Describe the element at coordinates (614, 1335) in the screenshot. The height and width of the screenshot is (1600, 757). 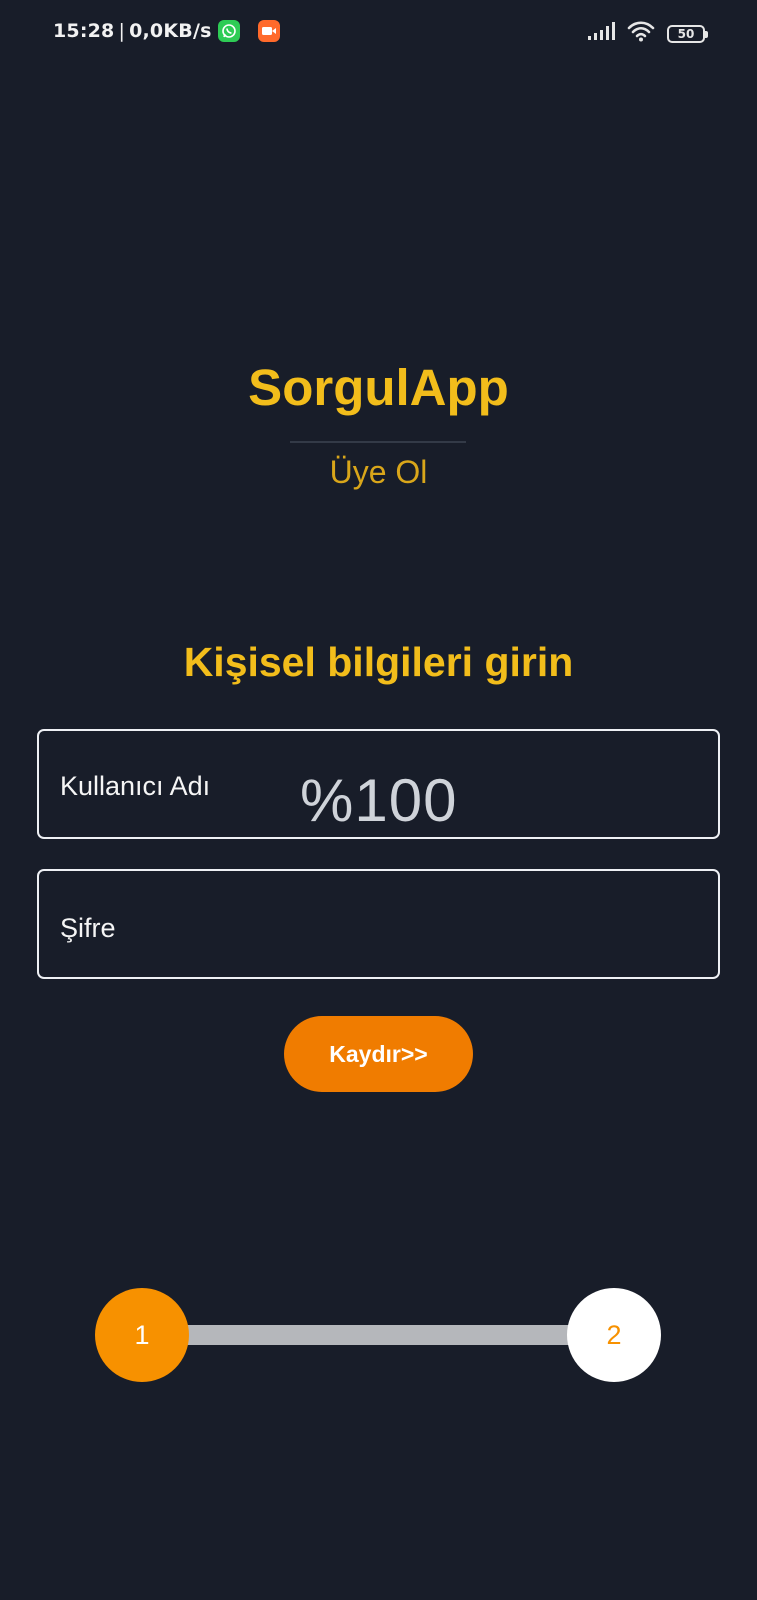
I see `step-2-indicator: 2` at that location.